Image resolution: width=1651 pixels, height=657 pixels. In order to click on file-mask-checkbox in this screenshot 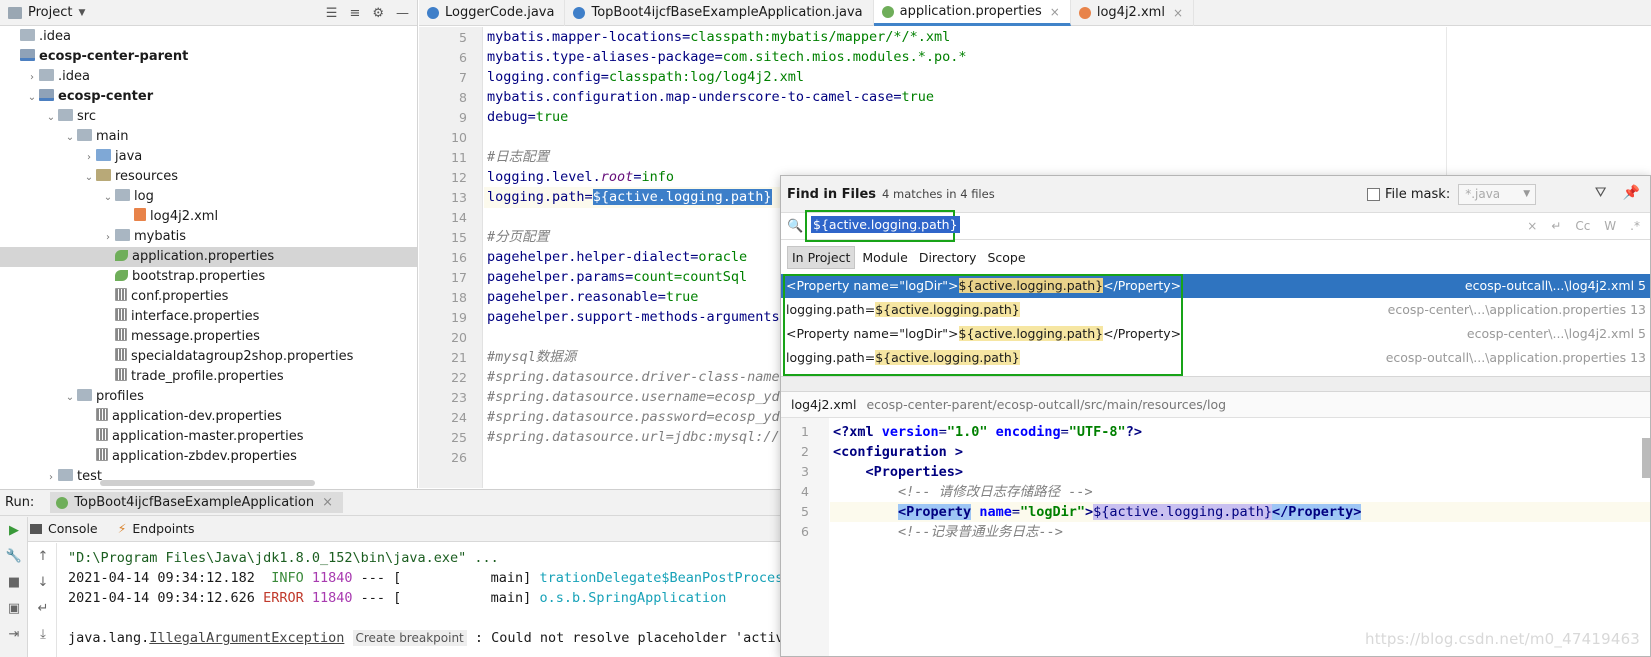, I will do `click(1373, 194)`.